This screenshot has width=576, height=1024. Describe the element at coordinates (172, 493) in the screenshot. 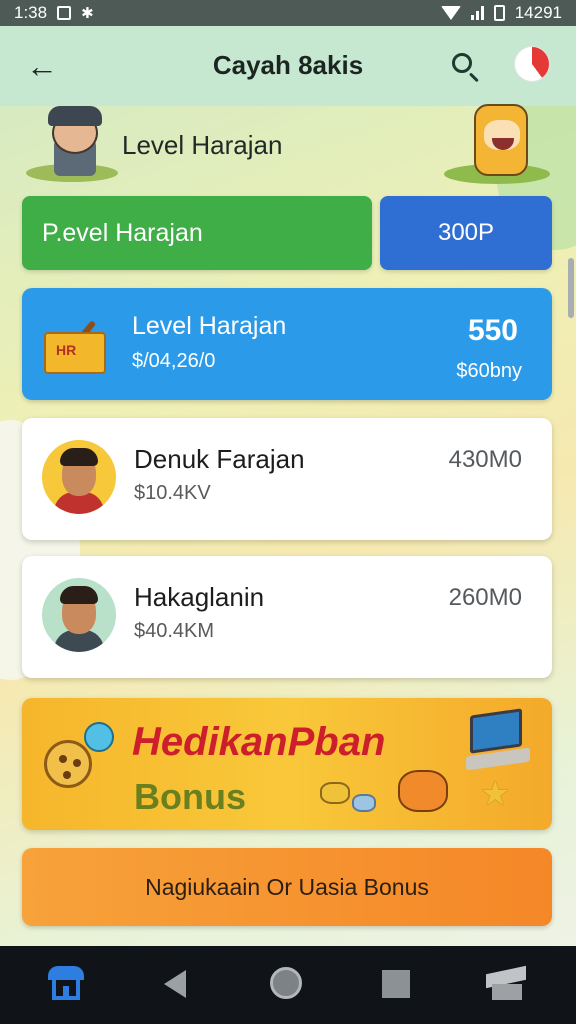

I see `player-amount: $10.4KV` at that location.